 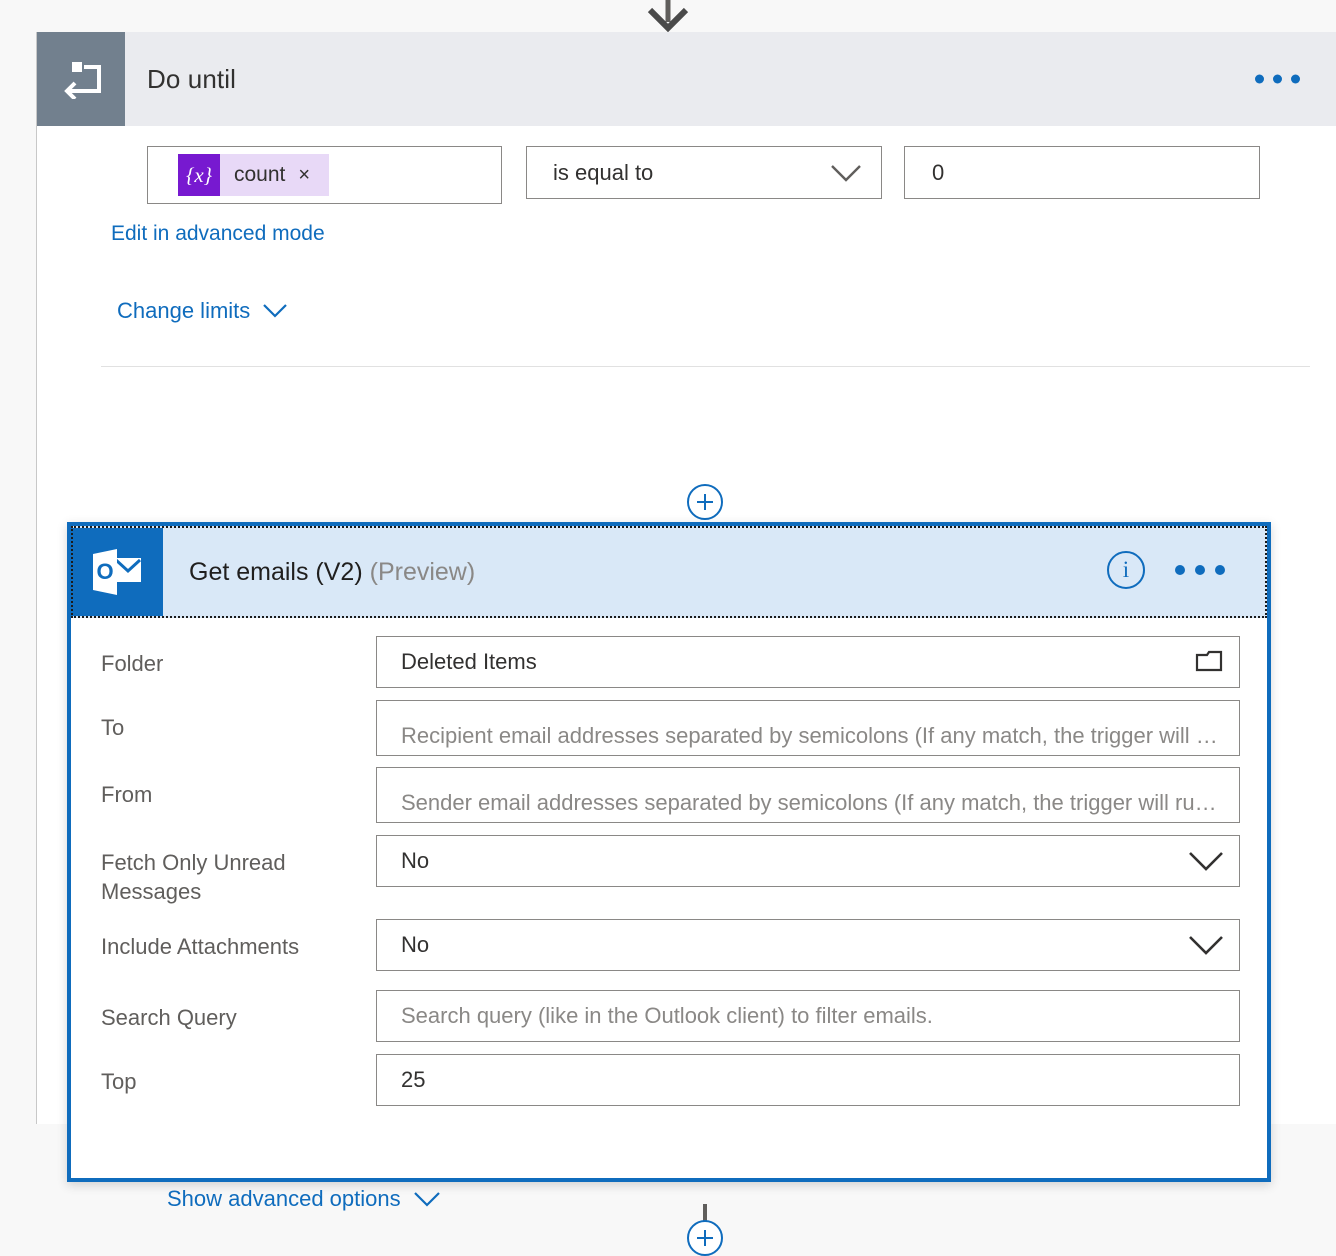 I want to click on change-limits-label: Change limits, so click(x=184, y=310).